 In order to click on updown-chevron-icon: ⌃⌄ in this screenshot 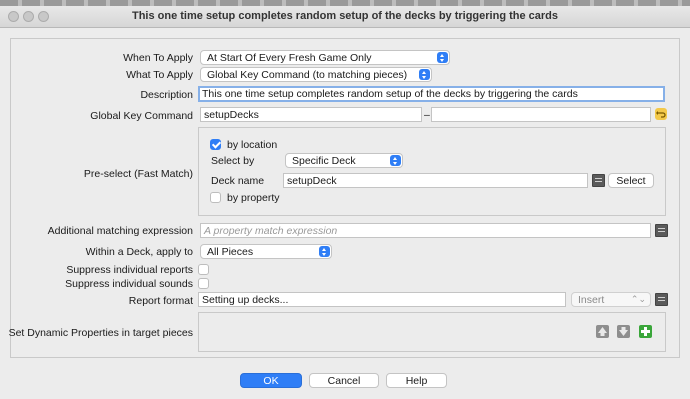, I will do `click(638, 299)`.